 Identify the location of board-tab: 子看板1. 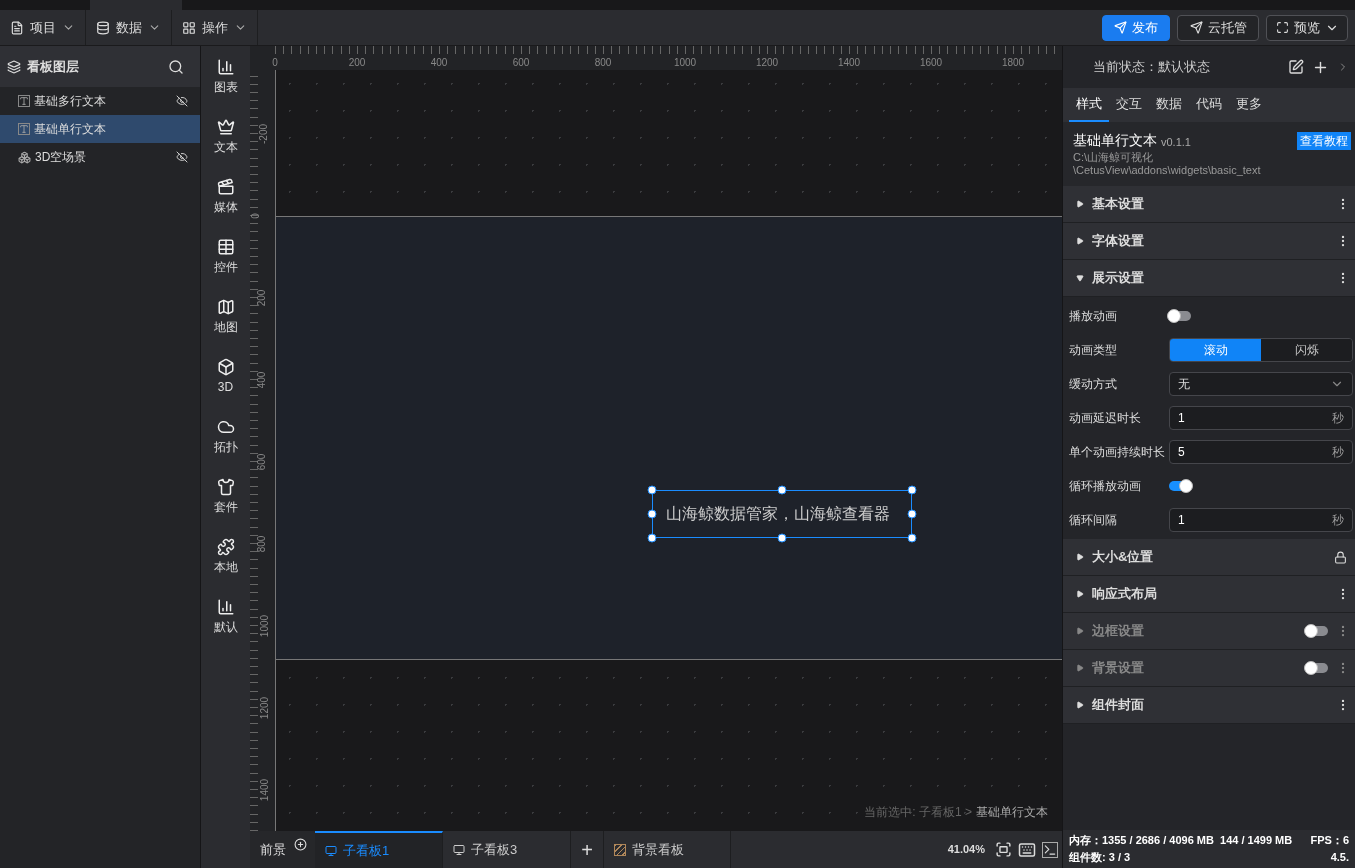
(379, 849).